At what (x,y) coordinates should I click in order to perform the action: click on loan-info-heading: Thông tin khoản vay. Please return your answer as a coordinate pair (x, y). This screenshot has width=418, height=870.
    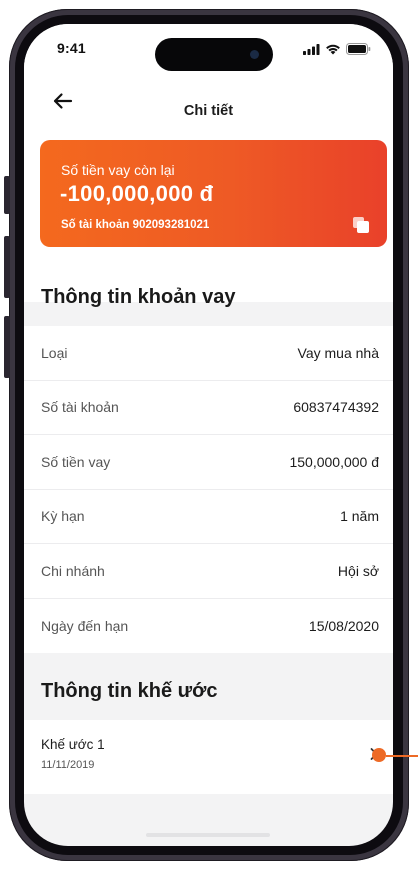
    Looking at the image, I should click on (138, 297).